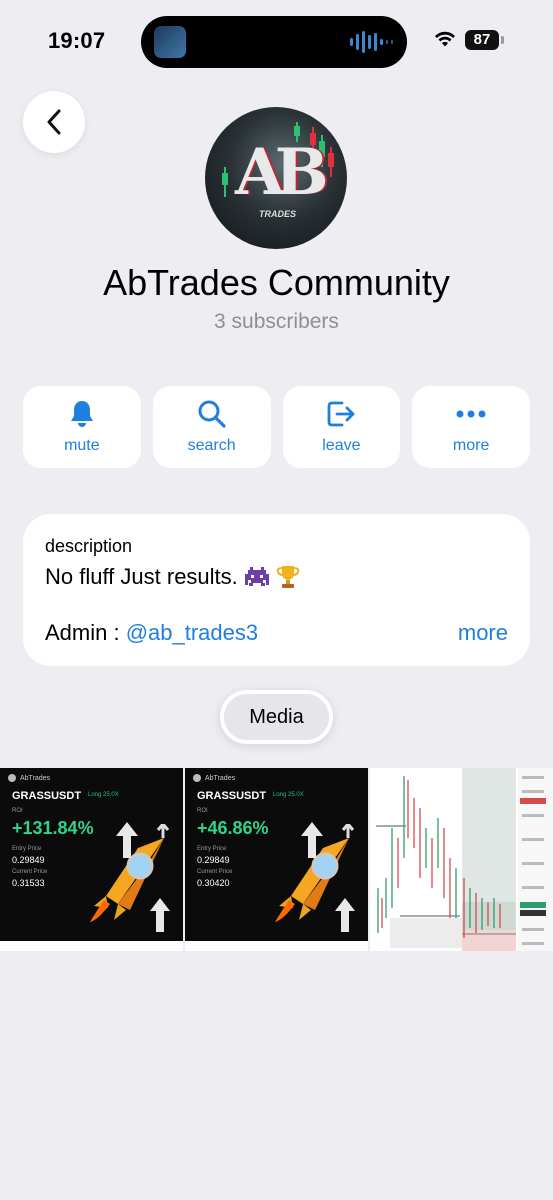  What do you see at coordinates (211, 445) in the screenshot?
I see `search-label: search` at bounding box center [211, 445].